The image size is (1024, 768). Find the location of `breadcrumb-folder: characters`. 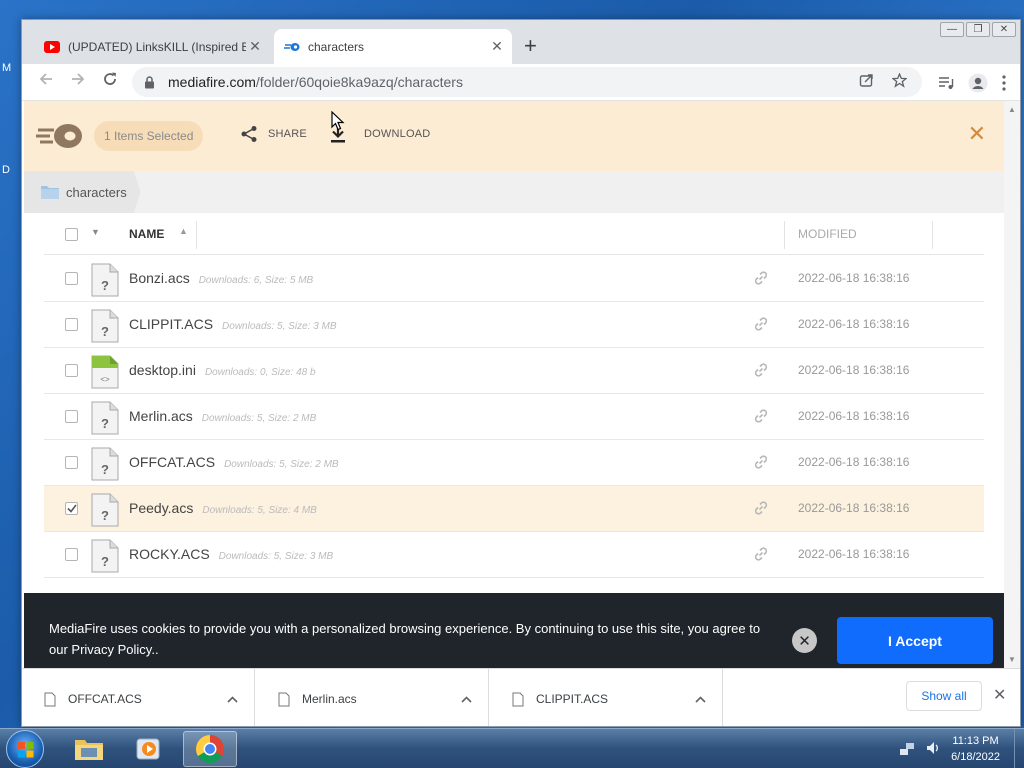

breadcrumb-folder: characters is located at coordinates (82, 192).